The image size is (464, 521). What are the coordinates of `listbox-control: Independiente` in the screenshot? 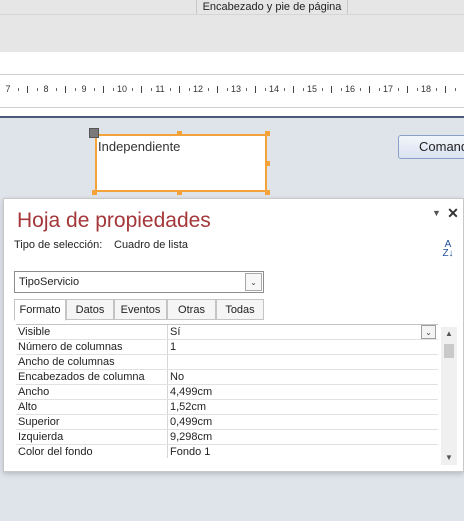 It's located at (181, 163).